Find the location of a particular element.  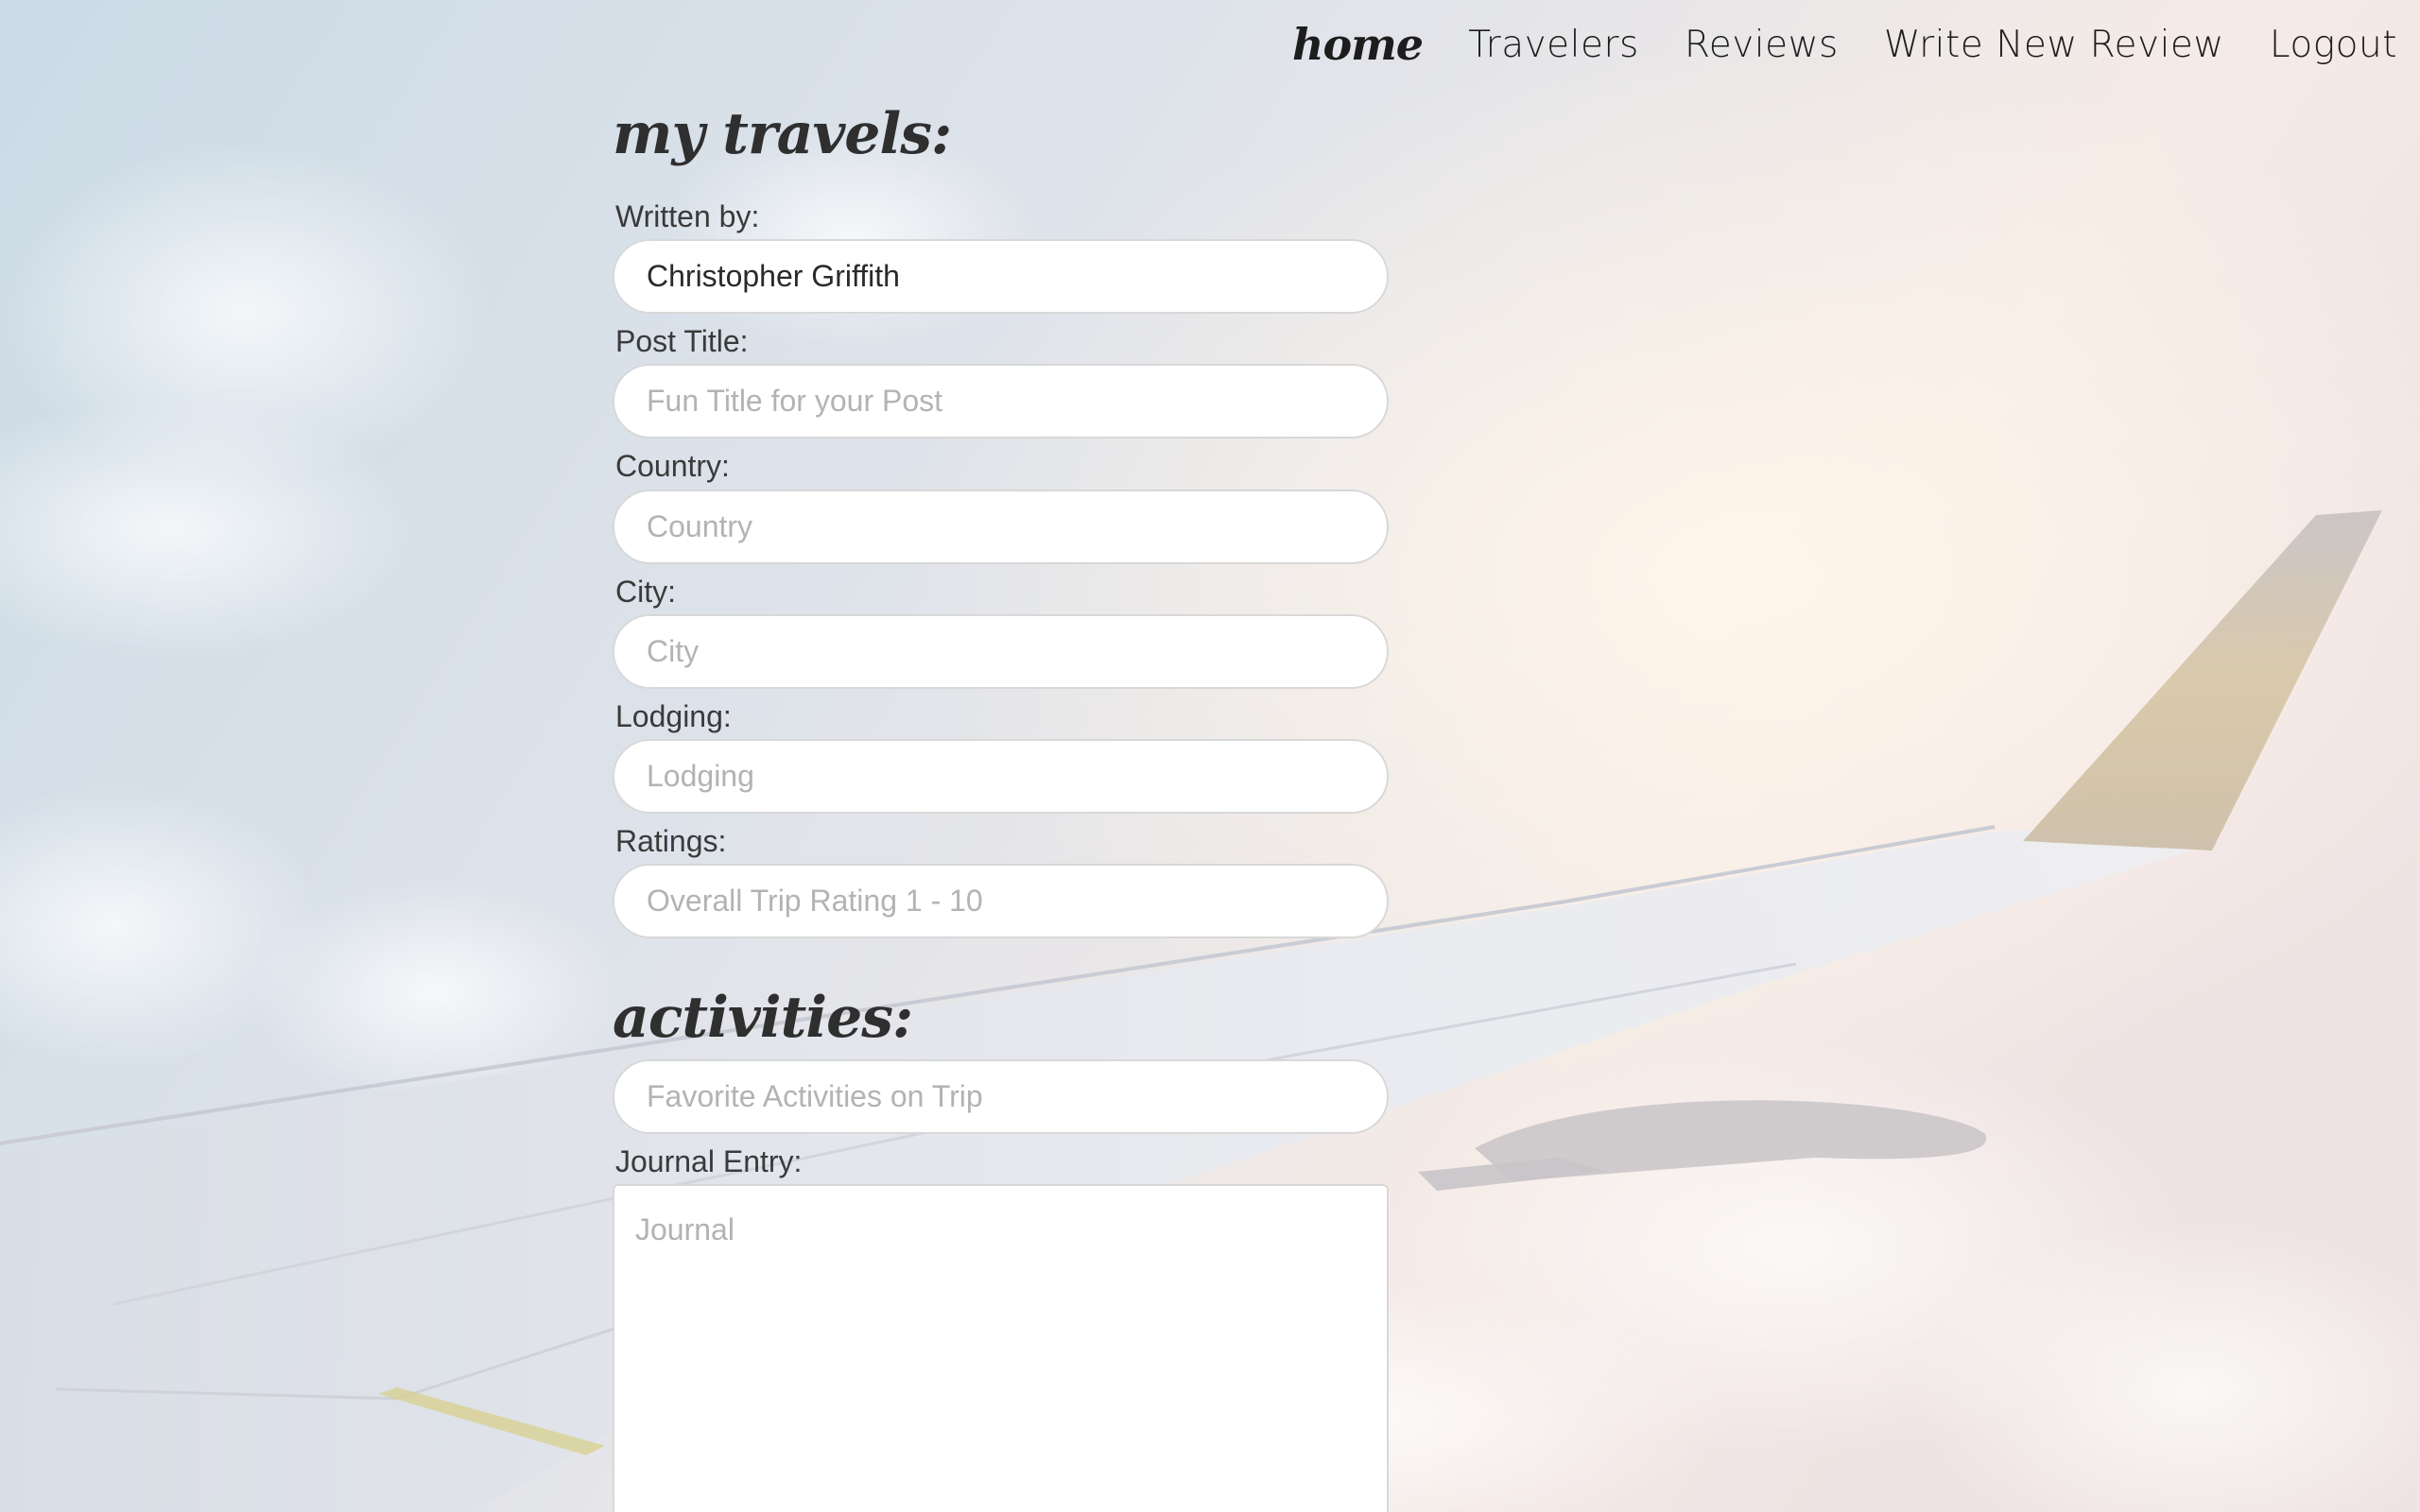

activities-input is located at coordinates (1001, 1097).